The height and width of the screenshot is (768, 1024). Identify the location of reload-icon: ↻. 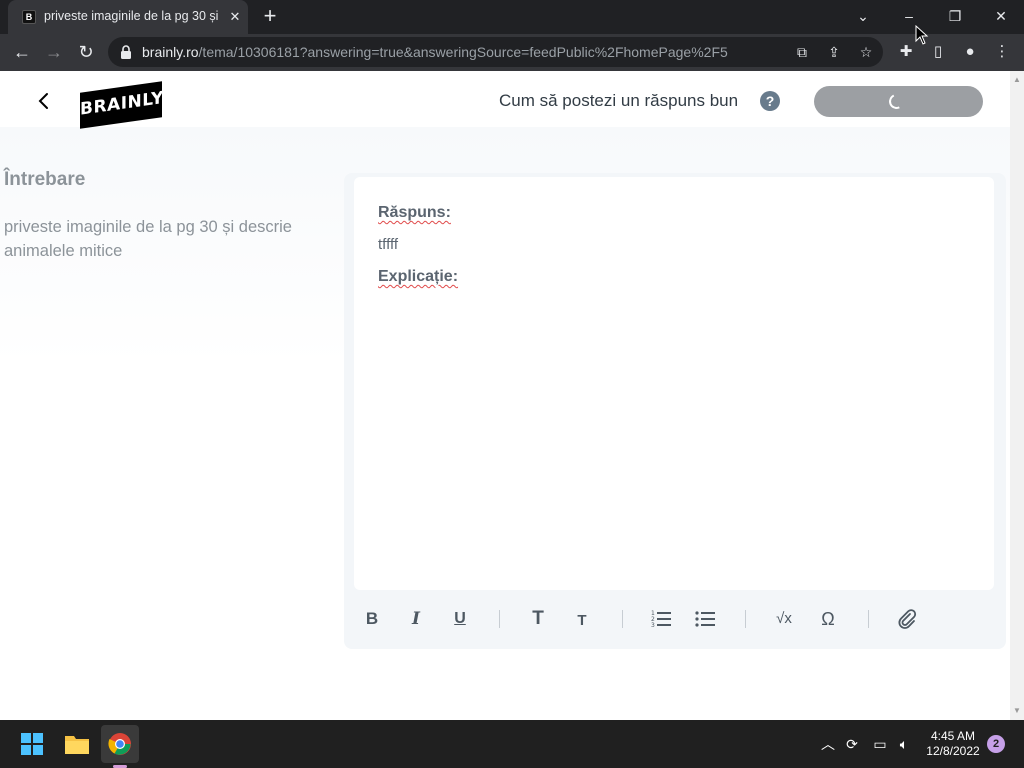
(86, 52).